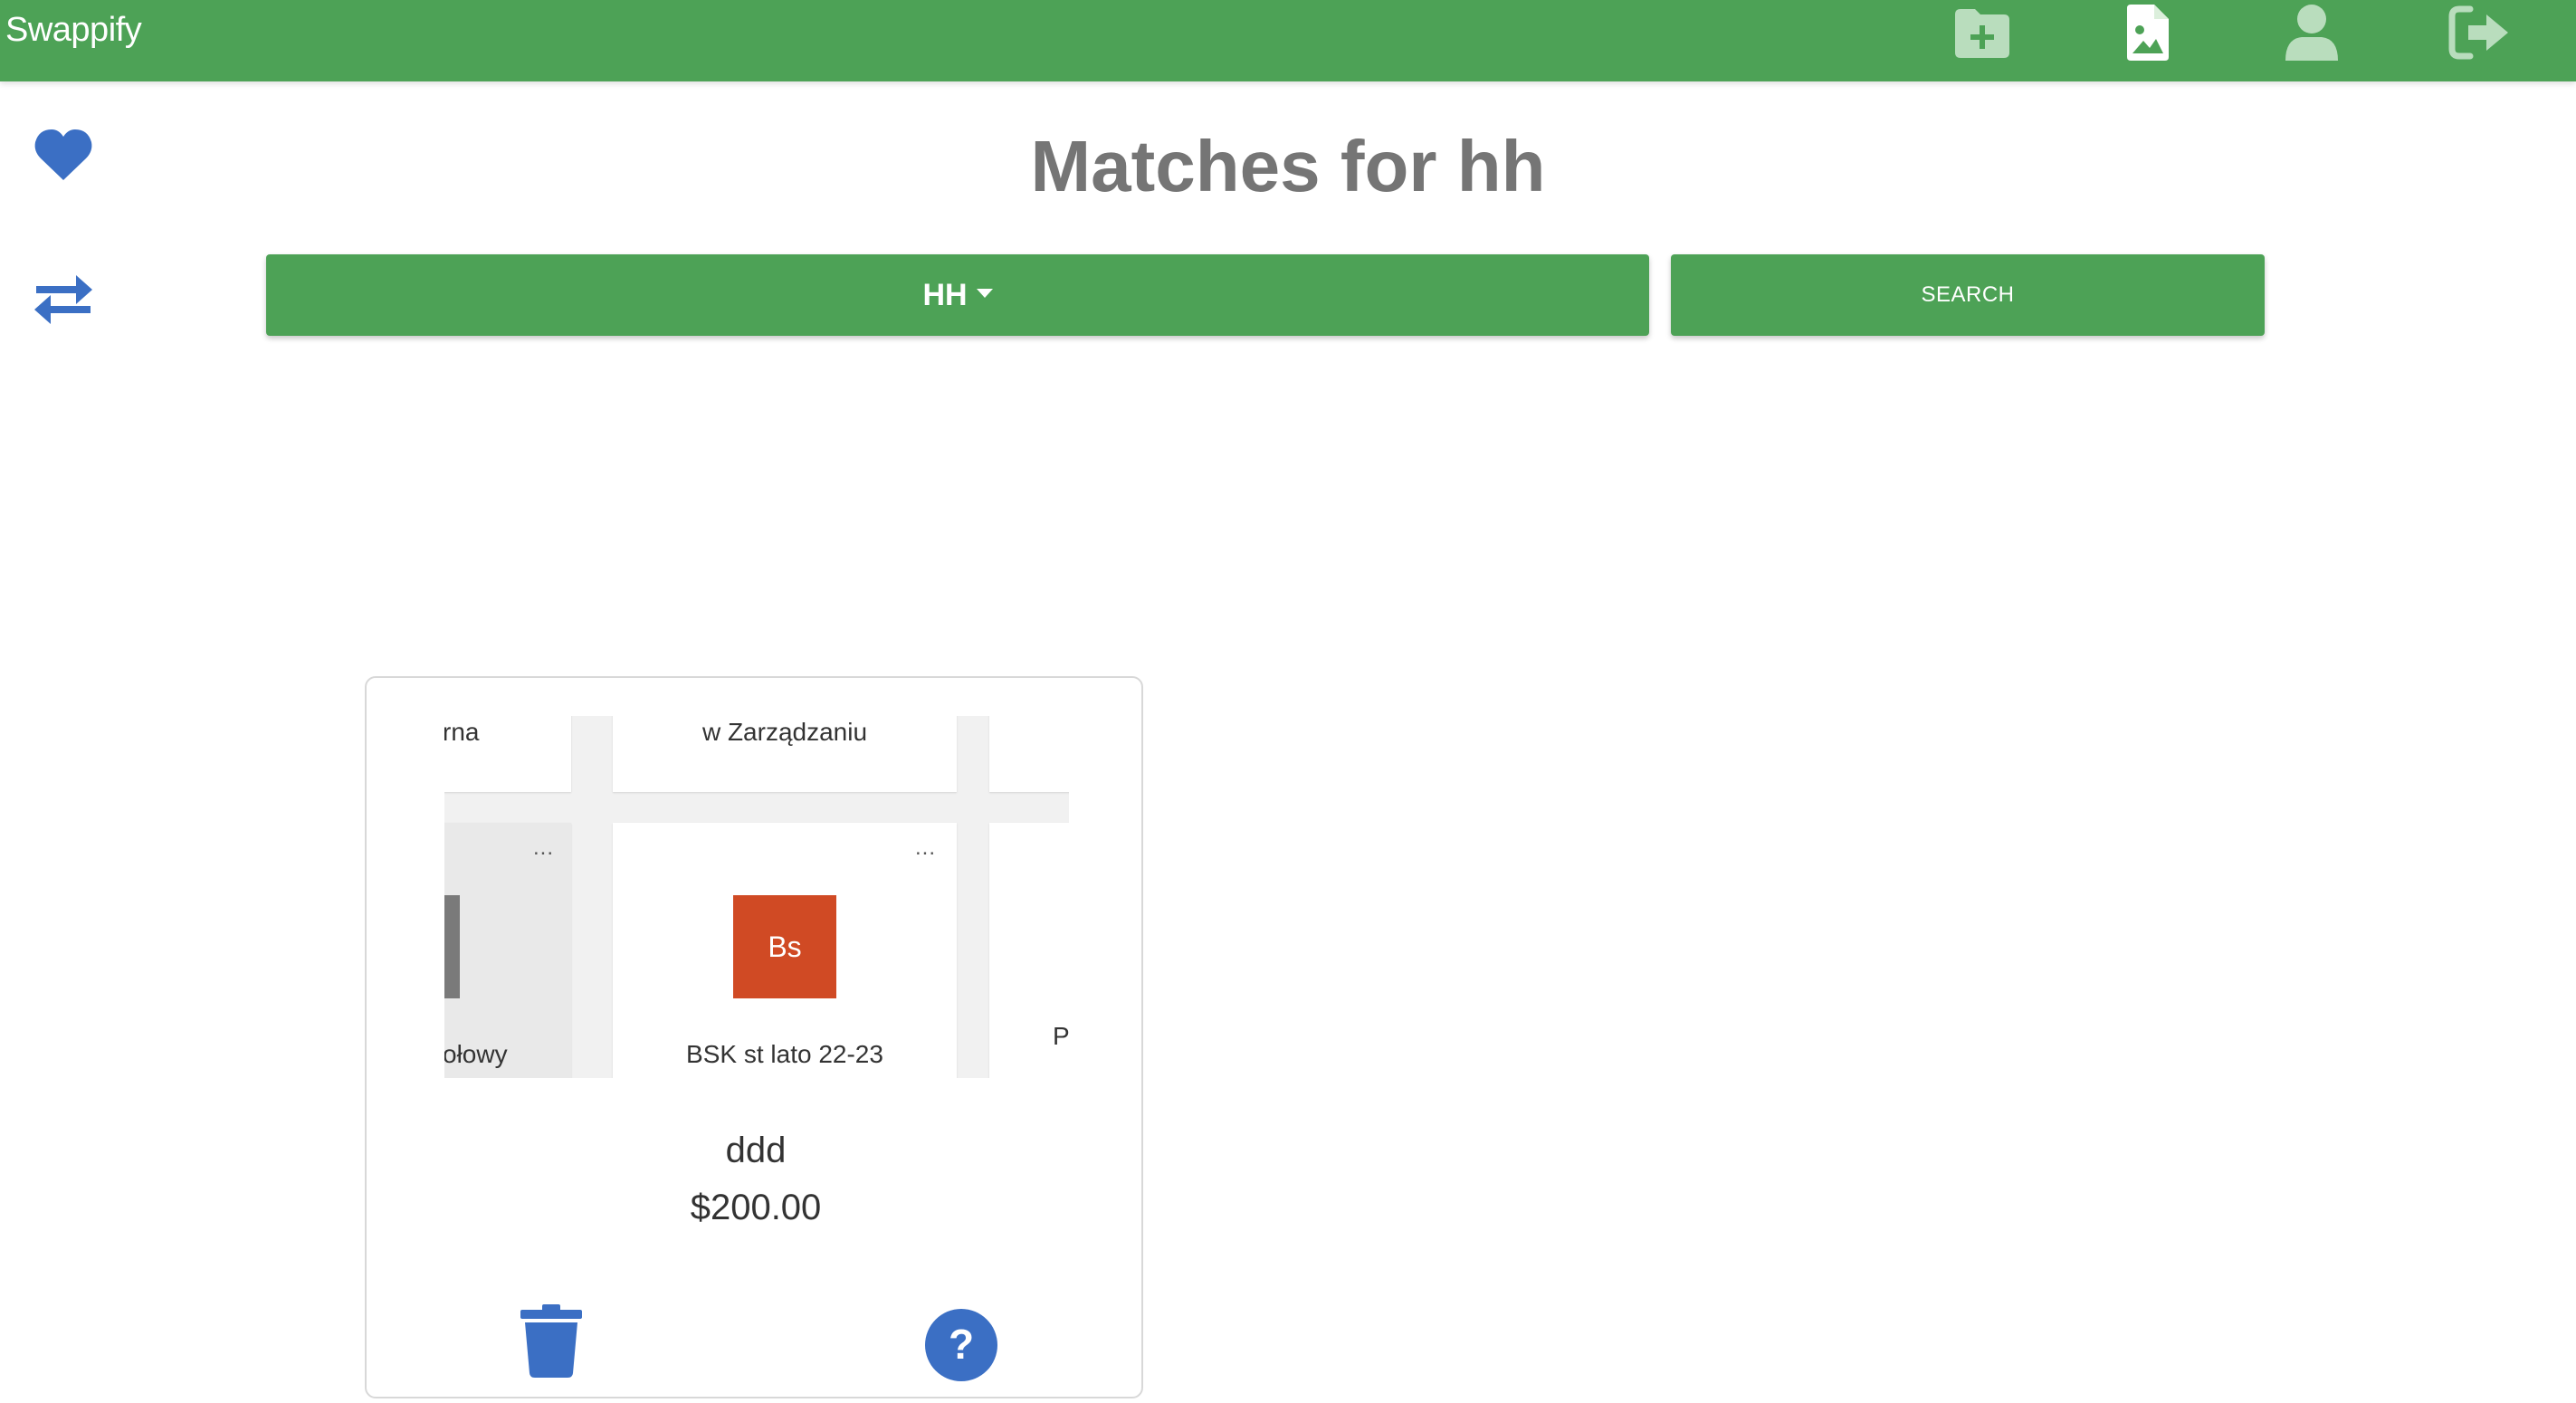  Describe the element at coordinates (1288, 166) in the screenshot. I see `page-title: Matches for hh` at that location.